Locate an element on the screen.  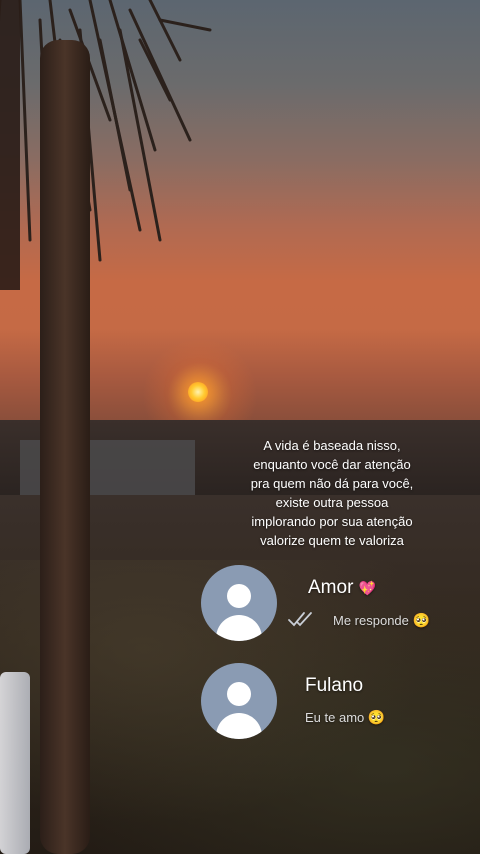
chat-message: Me responde 🥺 is located at coordinates (381, 620).